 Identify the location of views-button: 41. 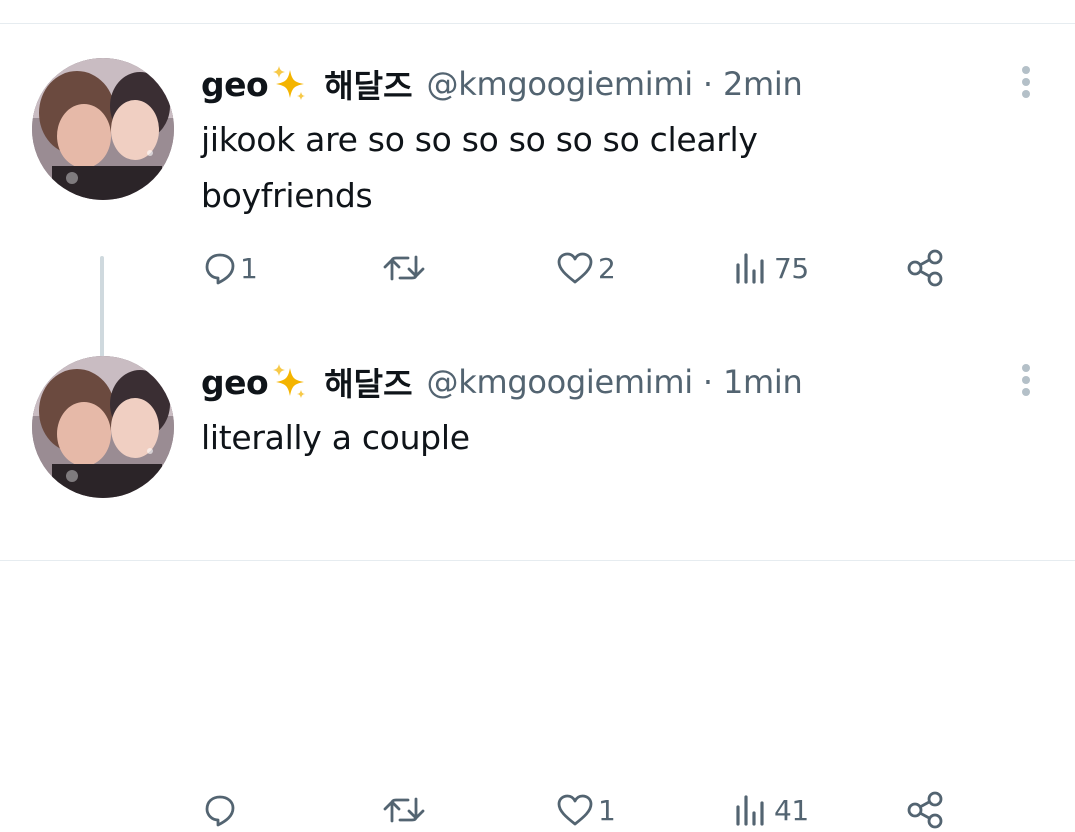
(771, 810).